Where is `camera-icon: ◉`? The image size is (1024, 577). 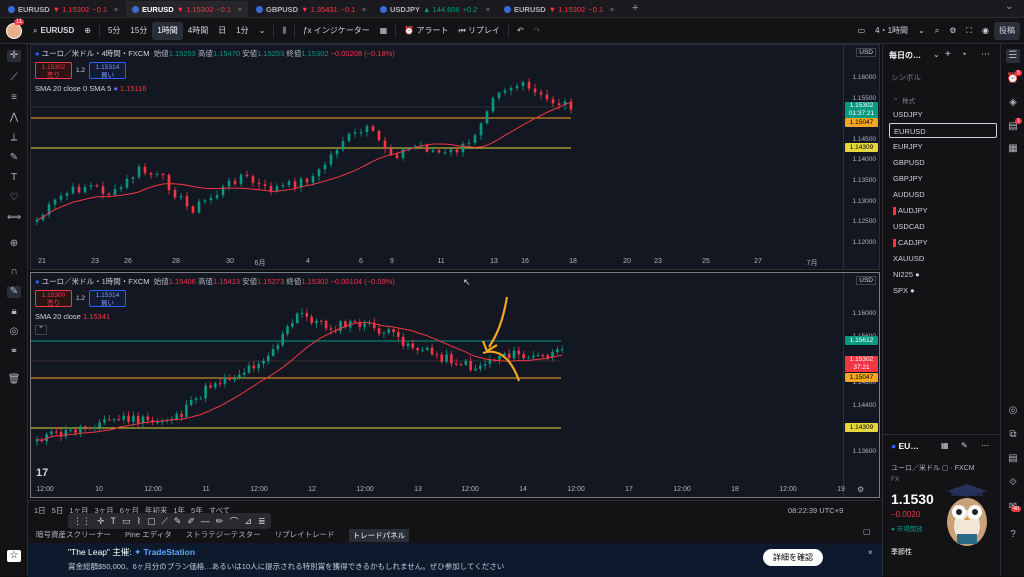
camera-icon: ◉ is located at coordinates (985, 31).